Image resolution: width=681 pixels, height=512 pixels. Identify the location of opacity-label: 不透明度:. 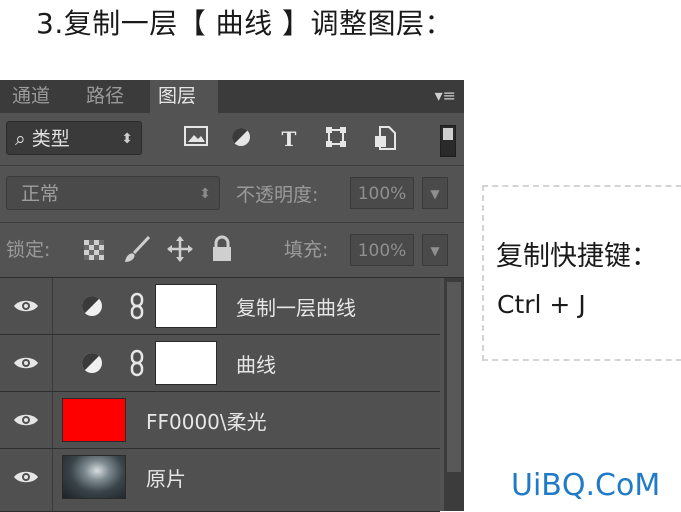
(277, 195).